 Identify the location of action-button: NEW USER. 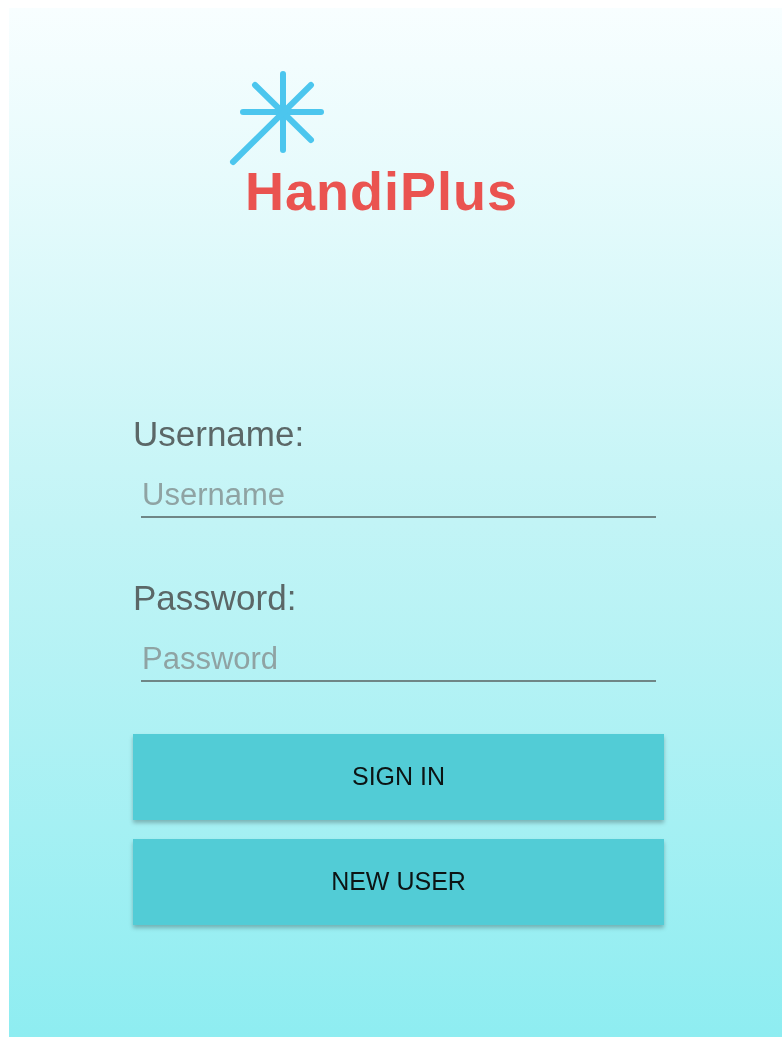
(398, 882).